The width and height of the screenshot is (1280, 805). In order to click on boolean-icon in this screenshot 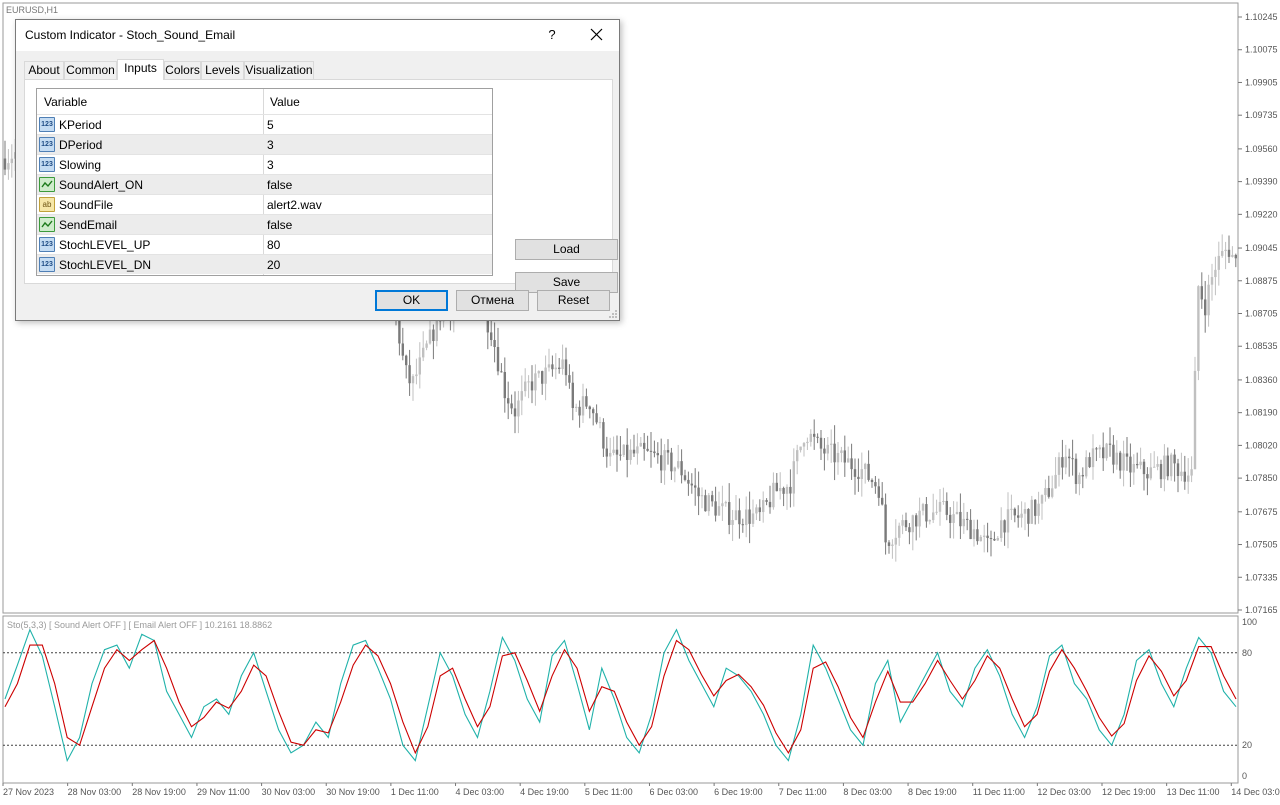, I will do `click(47, 224)`.